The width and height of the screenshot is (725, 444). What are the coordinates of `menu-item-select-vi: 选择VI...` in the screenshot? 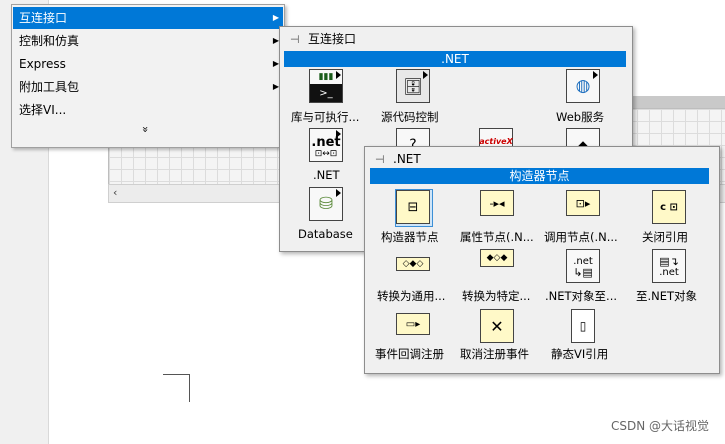 It's located at (148, 110).